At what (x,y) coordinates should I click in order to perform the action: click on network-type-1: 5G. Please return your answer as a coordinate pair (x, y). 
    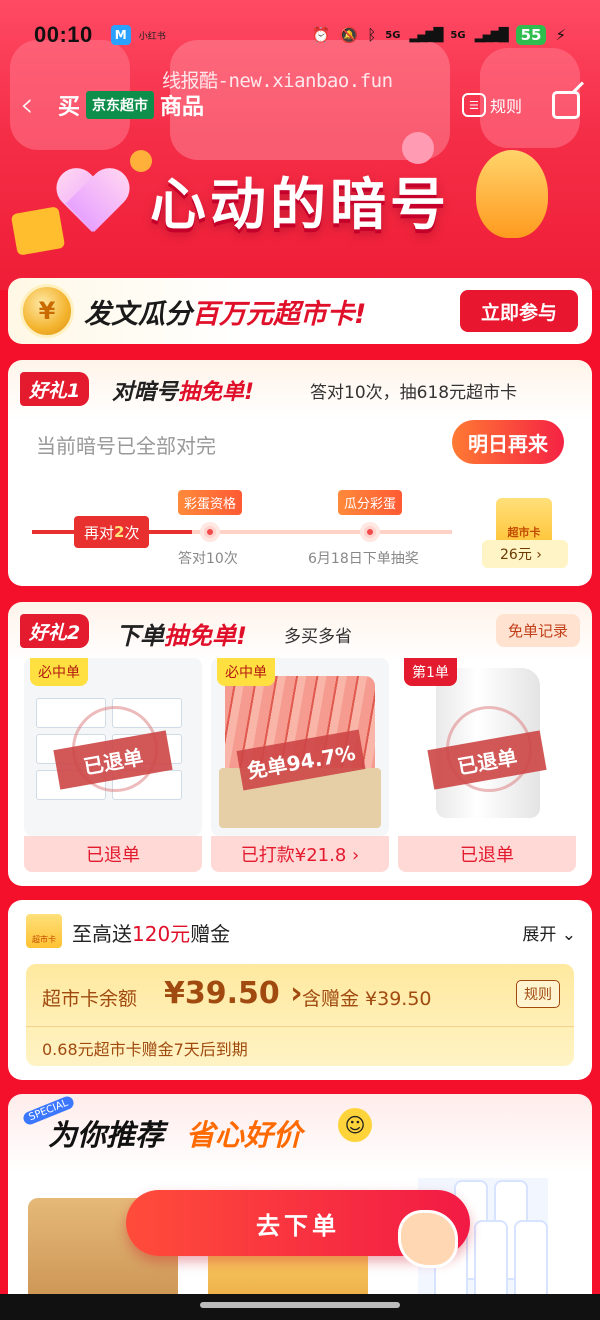
    Looking at the image, I should click on (393, 35).